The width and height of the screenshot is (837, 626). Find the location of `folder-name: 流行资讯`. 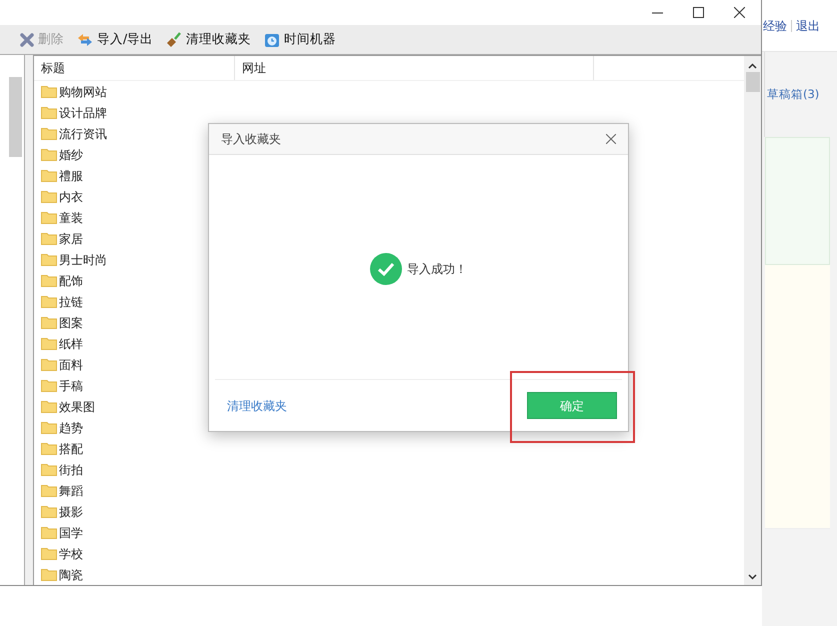

folder-name: 流行资讯 is located at coordinates (83, 133).